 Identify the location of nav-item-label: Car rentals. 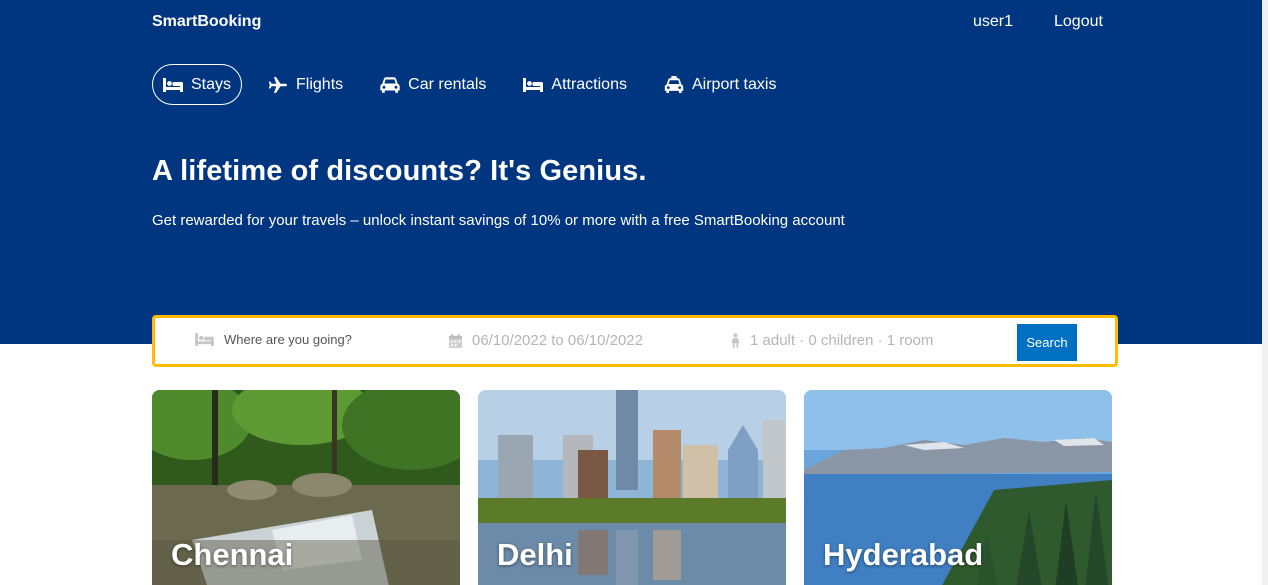
(447, 84).